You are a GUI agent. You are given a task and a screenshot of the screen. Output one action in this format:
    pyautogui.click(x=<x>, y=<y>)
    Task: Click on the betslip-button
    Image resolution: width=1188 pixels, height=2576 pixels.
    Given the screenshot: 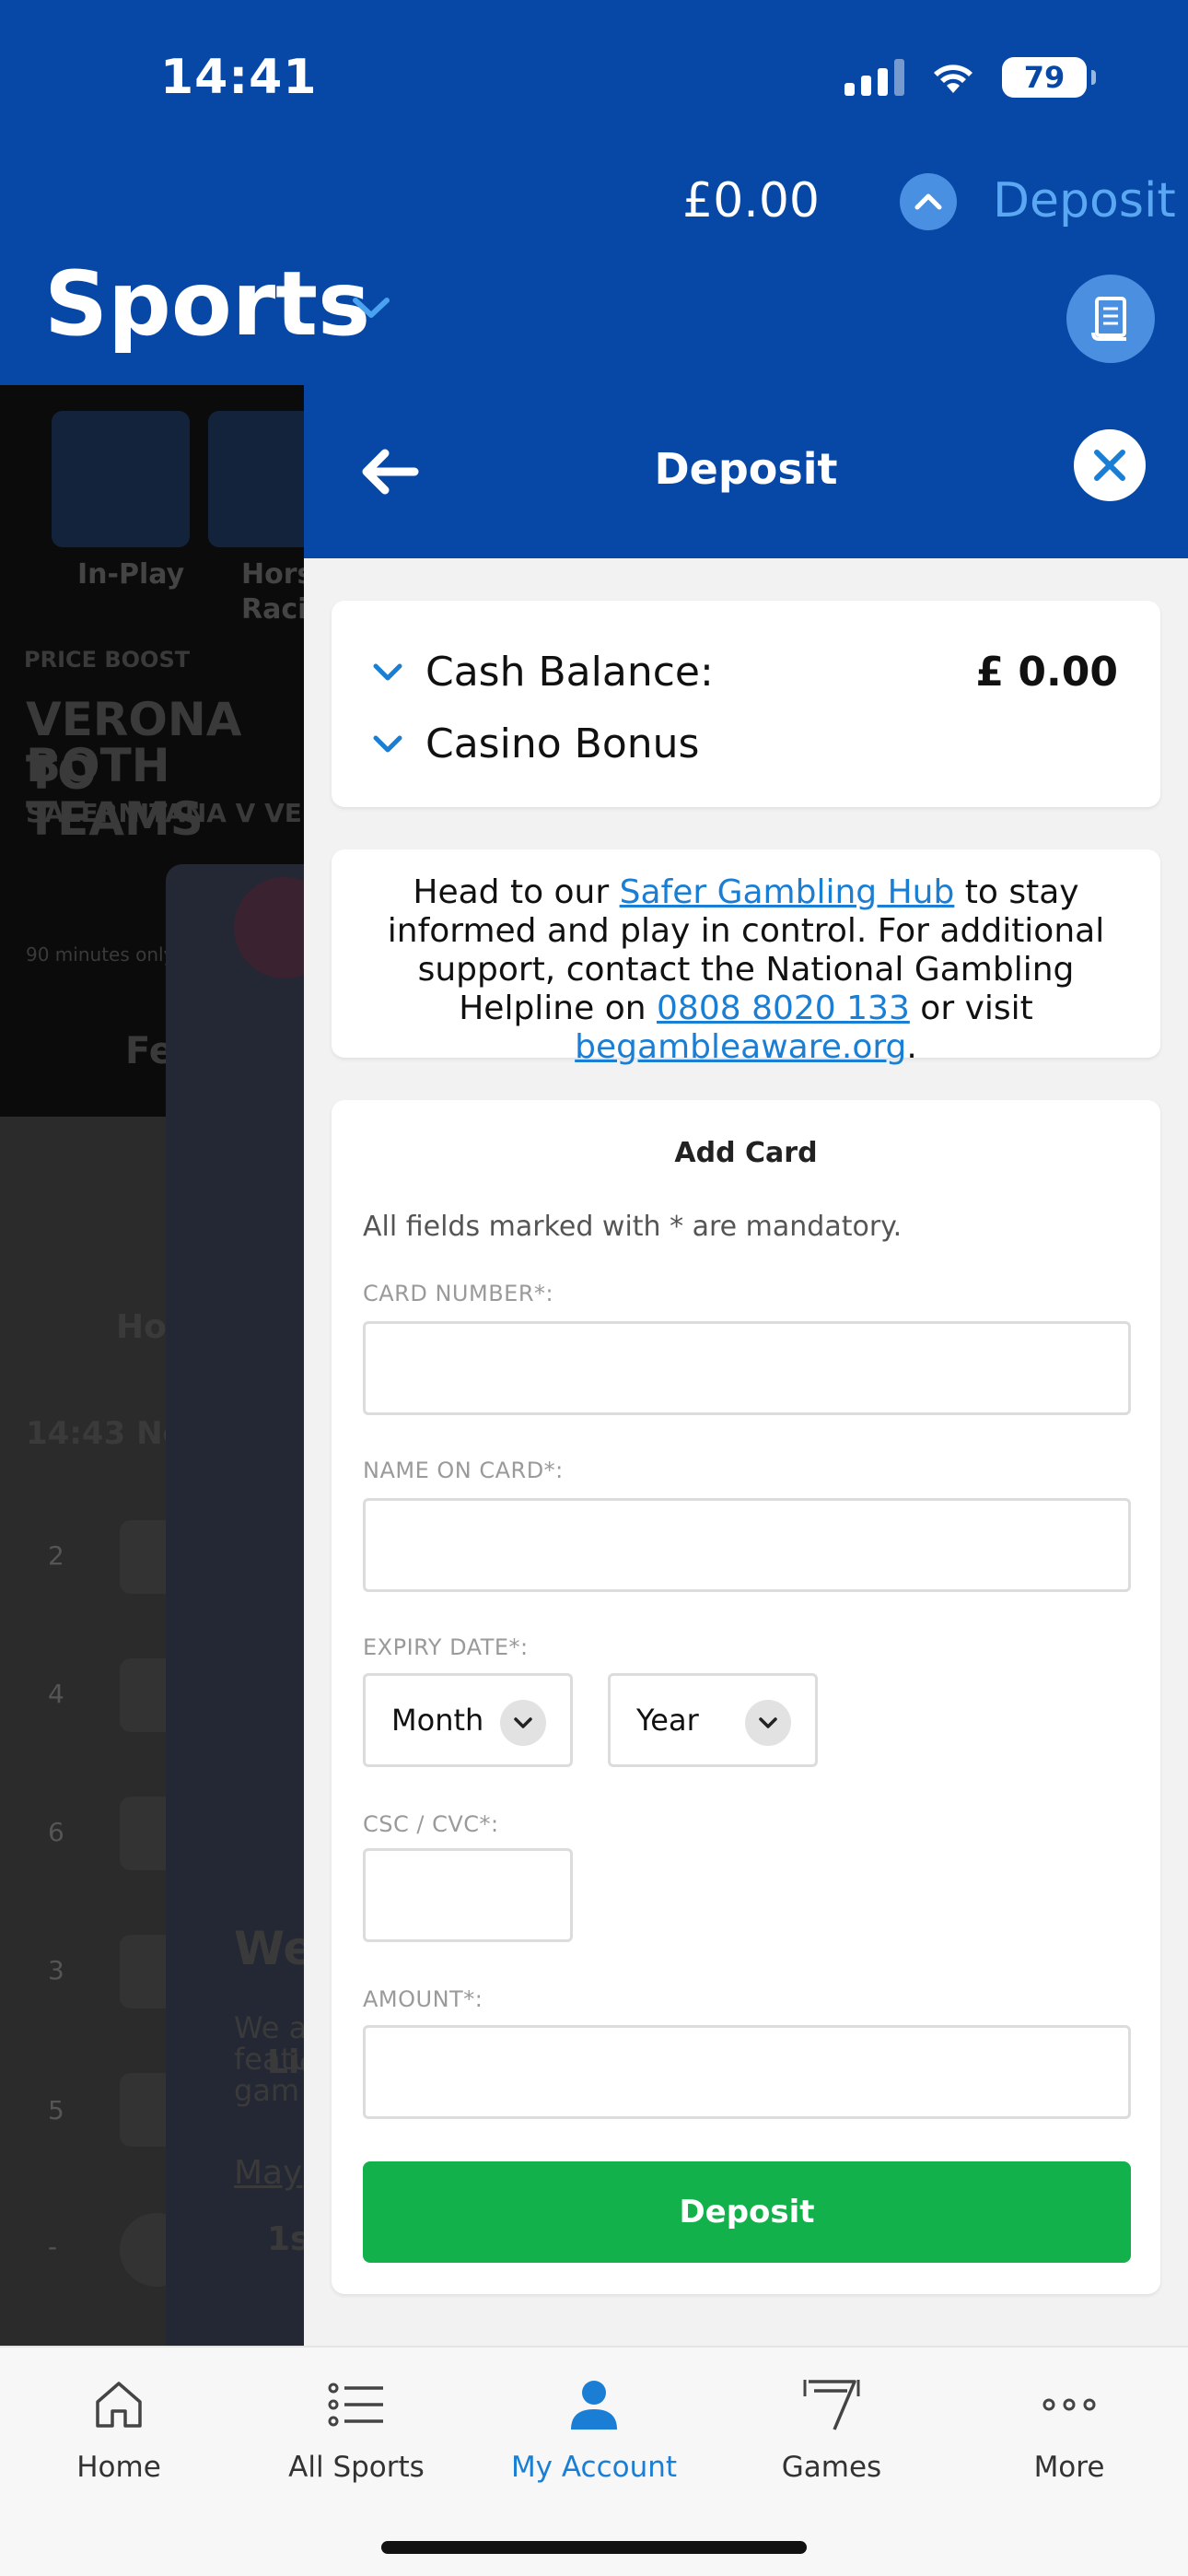 What is the action you would take?
    pyautogui.click(x=1110, y=319)
    